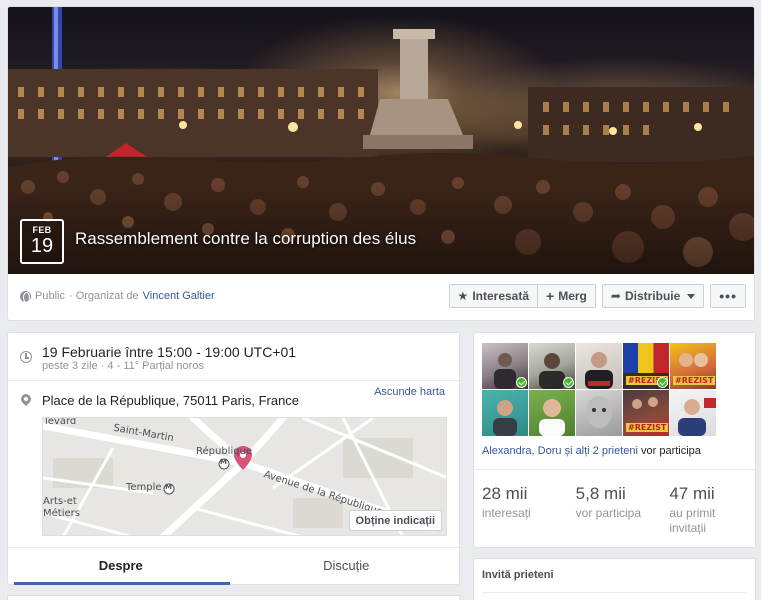 The height and width of the screenshot is (600, 761). I want to click on privacy-label: Public, so click(50, 296).